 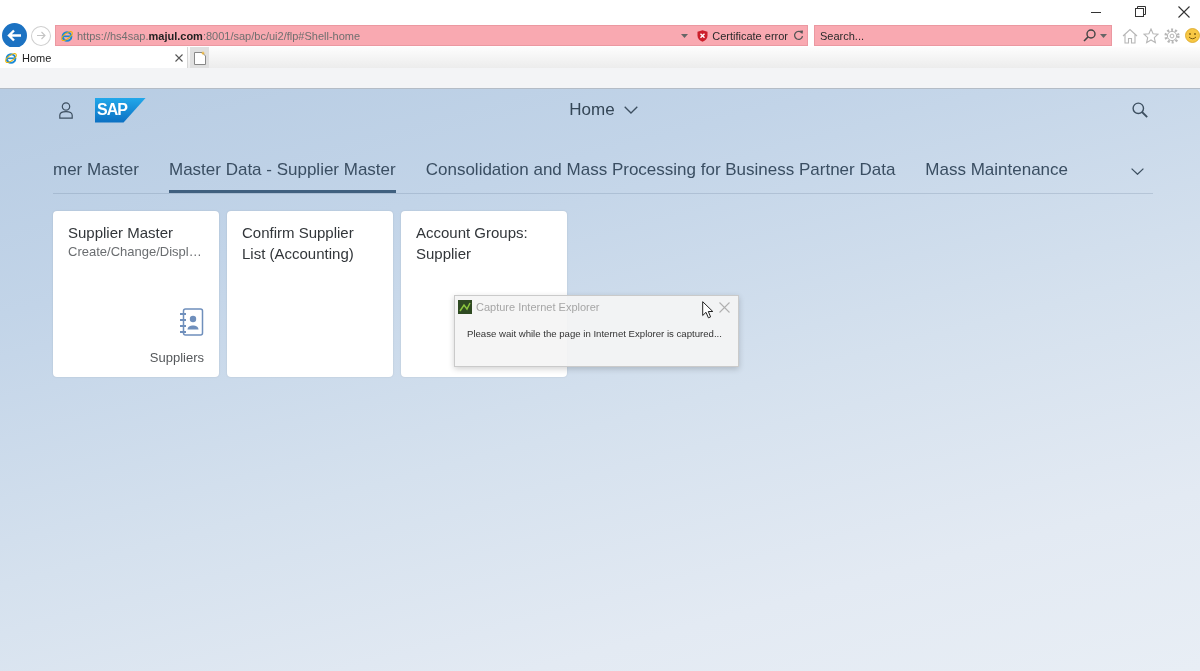 What do you see at coordinates (465, 307) in the screenshot?
I see `app-icon` at bounding box center [465, 307].